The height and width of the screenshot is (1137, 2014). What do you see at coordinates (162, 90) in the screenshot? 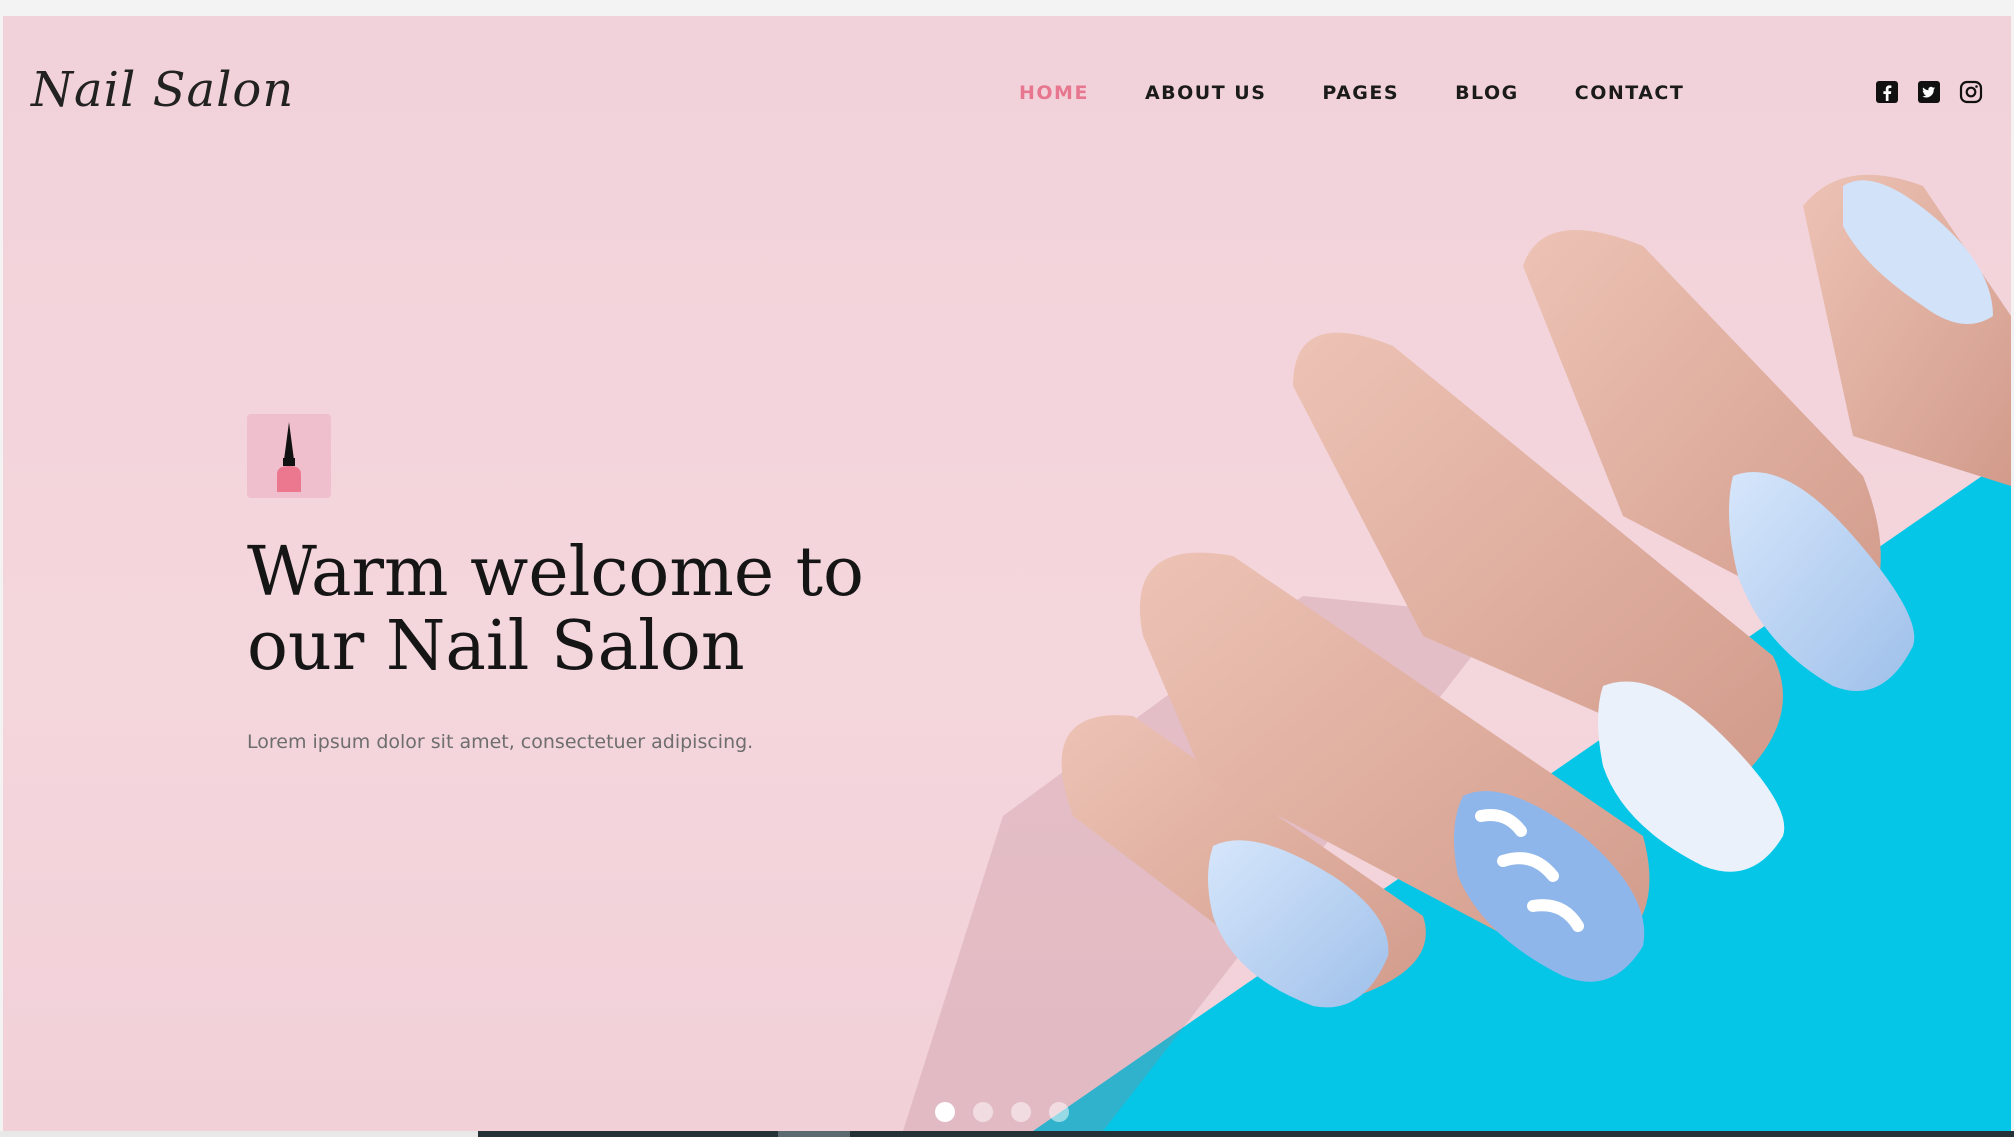
I see `site-logo: Nail Salon` at bounding box center [162, 90].